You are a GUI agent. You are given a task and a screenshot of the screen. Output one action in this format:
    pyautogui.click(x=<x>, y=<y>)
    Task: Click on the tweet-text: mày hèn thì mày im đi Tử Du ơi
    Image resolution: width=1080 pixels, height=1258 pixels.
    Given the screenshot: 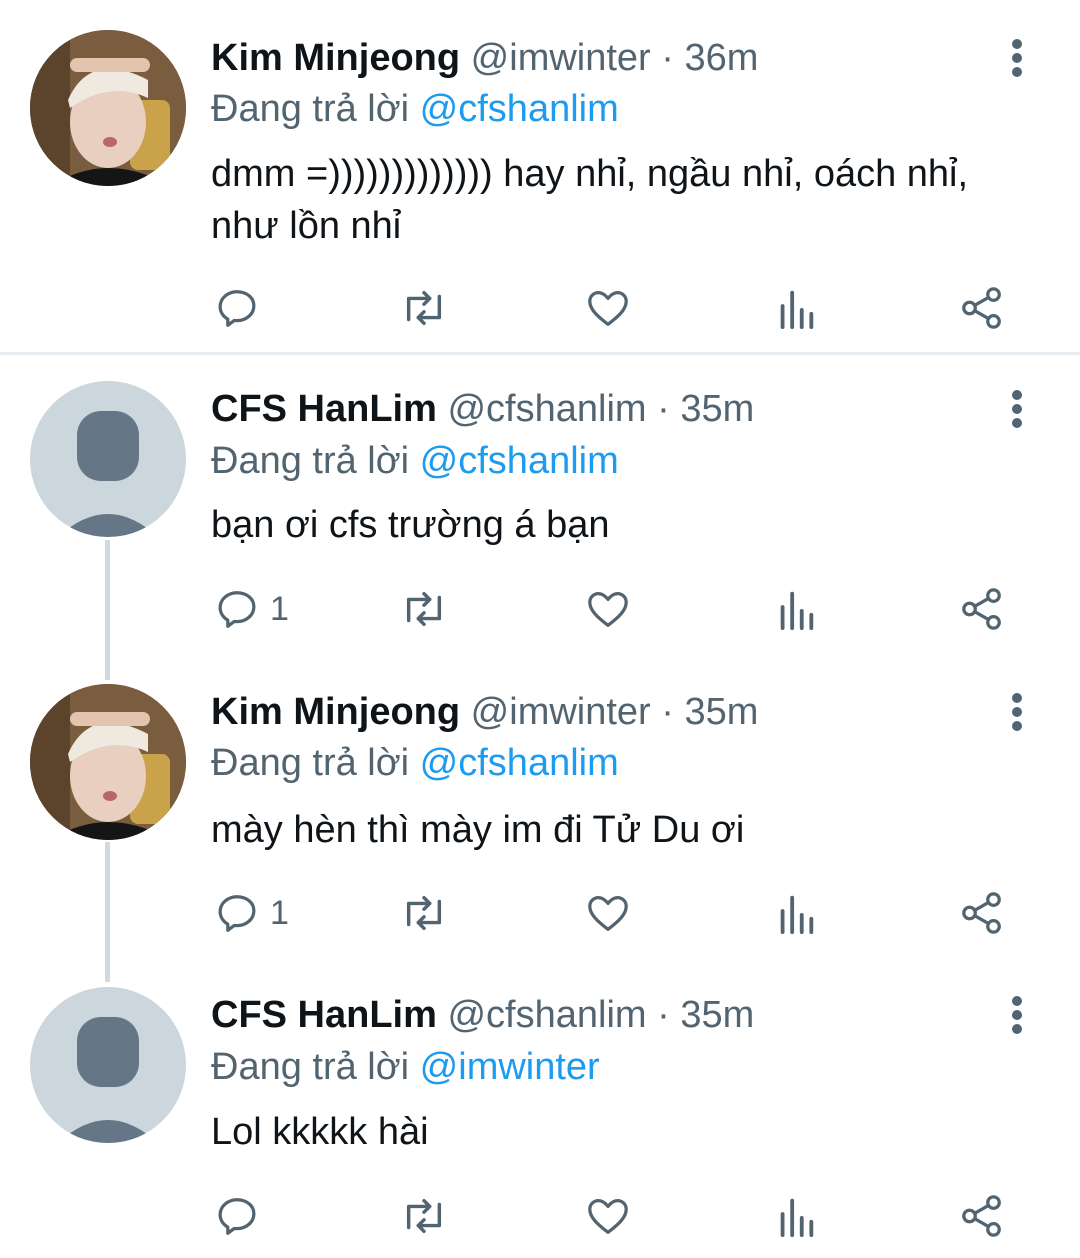 What is the action you would take?
    pyautogui.click(x=478, y=830)
    